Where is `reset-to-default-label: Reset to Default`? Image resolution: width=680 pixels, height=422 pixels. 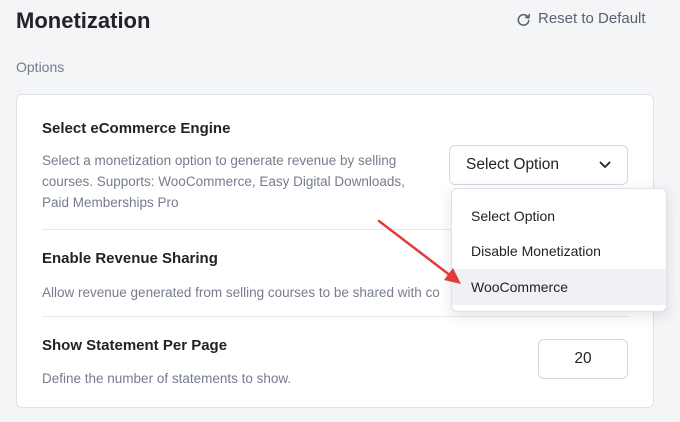
reset-to-default-label: Reset to Default is located at coordinates (592, 18).